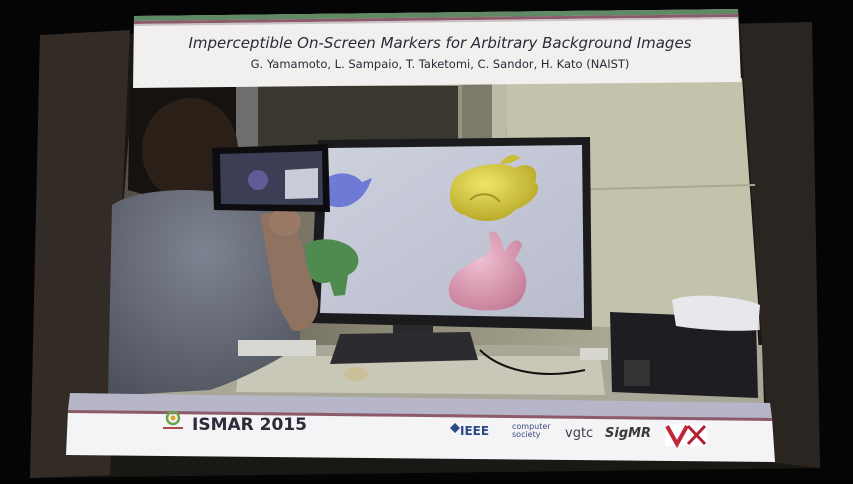 Image resolution: width=853 pixels, height=484 pixels. I want to click on sponsor-vgtc: vgtc, so click(579, 433).